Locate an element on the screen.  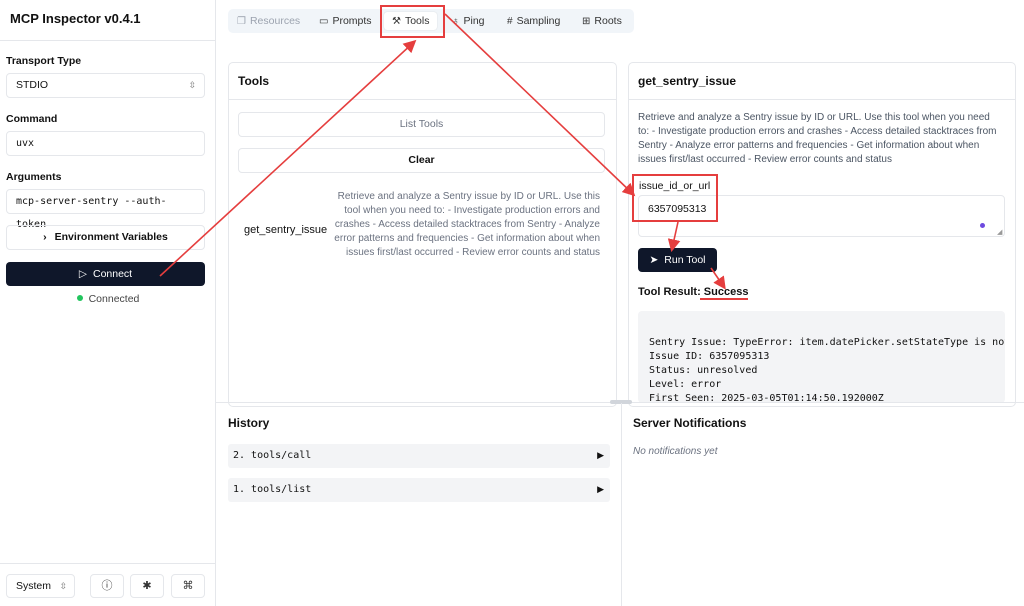
run-tool-button: ➤ Run Tool is located at coordinates (677, 260).